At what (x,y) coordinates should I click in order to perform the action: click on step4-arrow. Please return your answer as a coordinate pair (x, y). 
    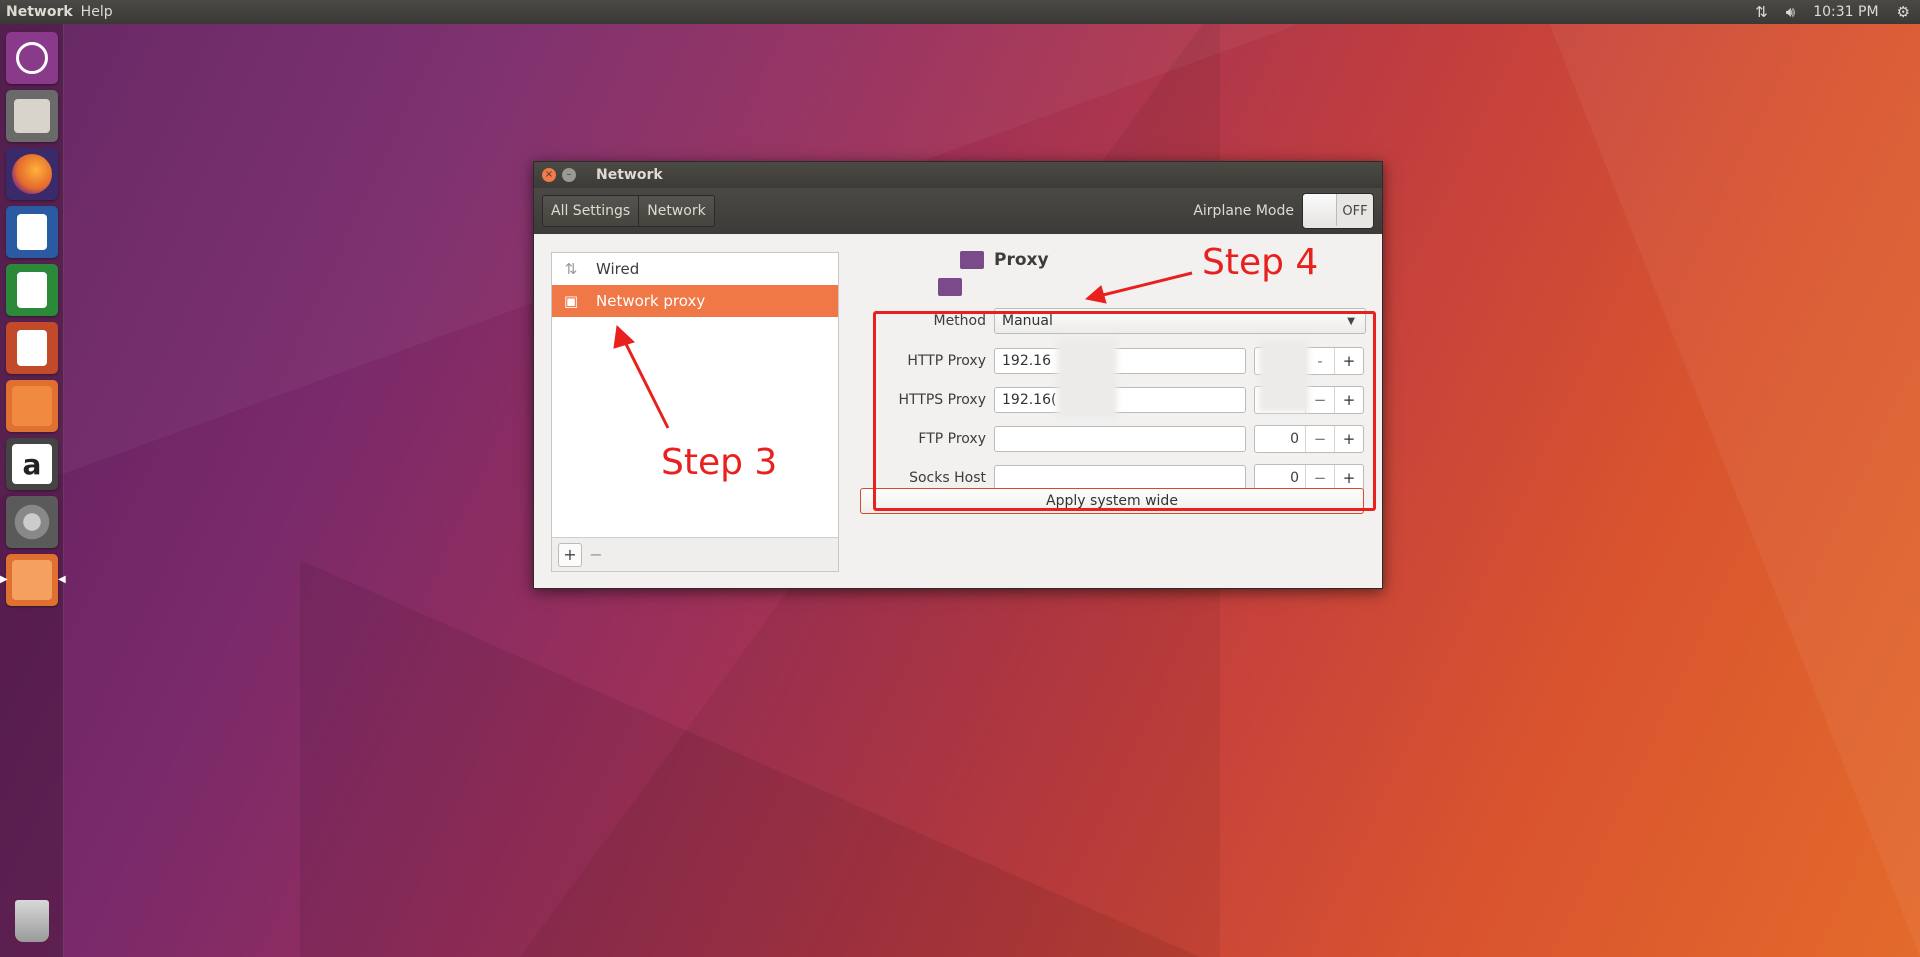
    Looking at the image, I should click on (1147, 284).